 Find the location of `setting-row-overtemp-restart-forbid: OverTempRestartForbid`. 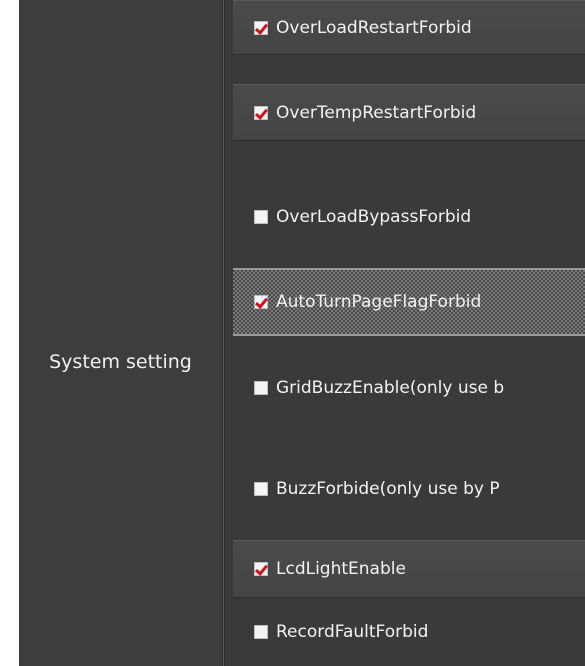

setting-row-overtemp-restart-forbid: OverTempRestartForbid is located at coordinates (409, 112).